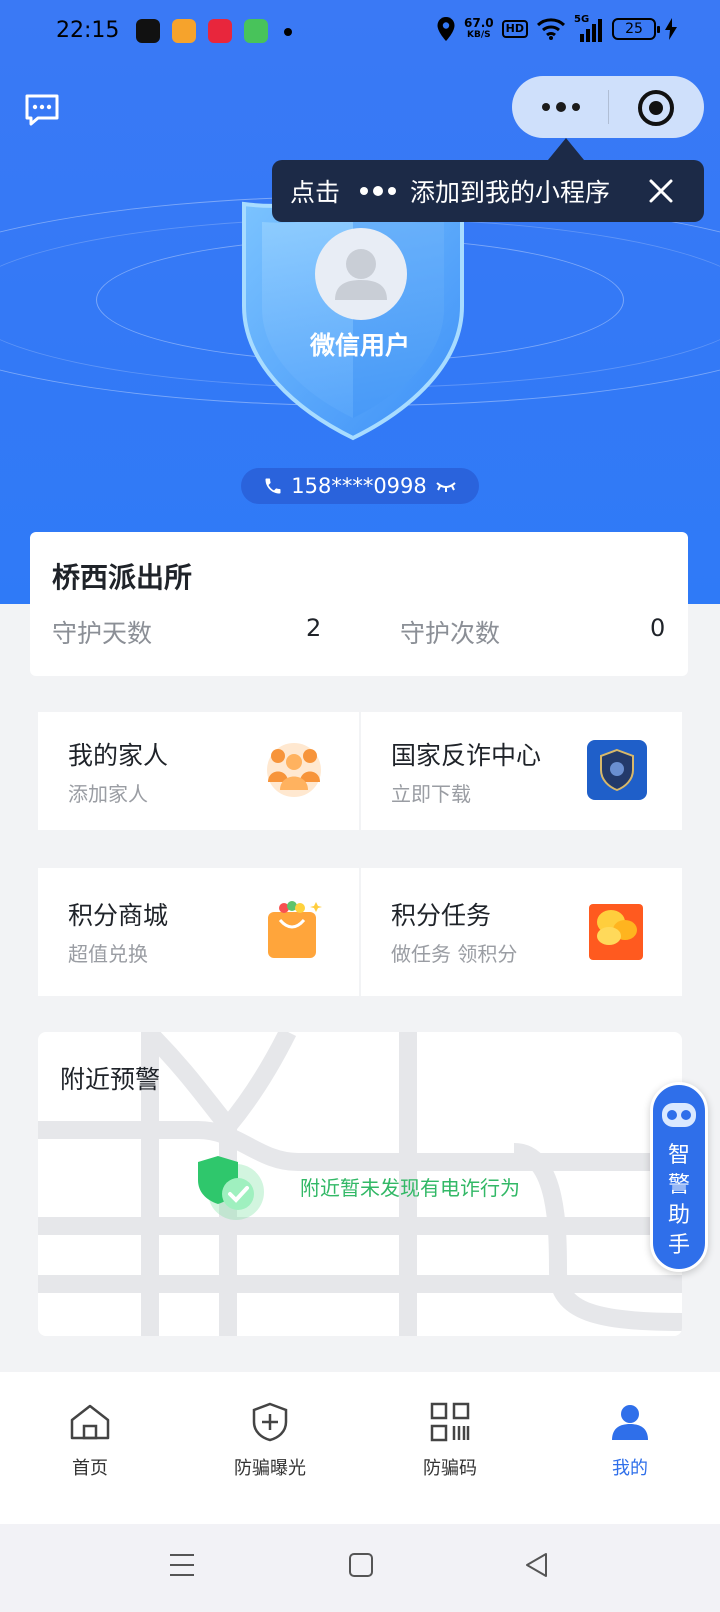 Image resolution: width=720 pixels, height=1612 pixels. What do you see at coordinates (678, 1245) in the screenshot?
I see `assistant-char: 手` at bounding box center [678, 1245].